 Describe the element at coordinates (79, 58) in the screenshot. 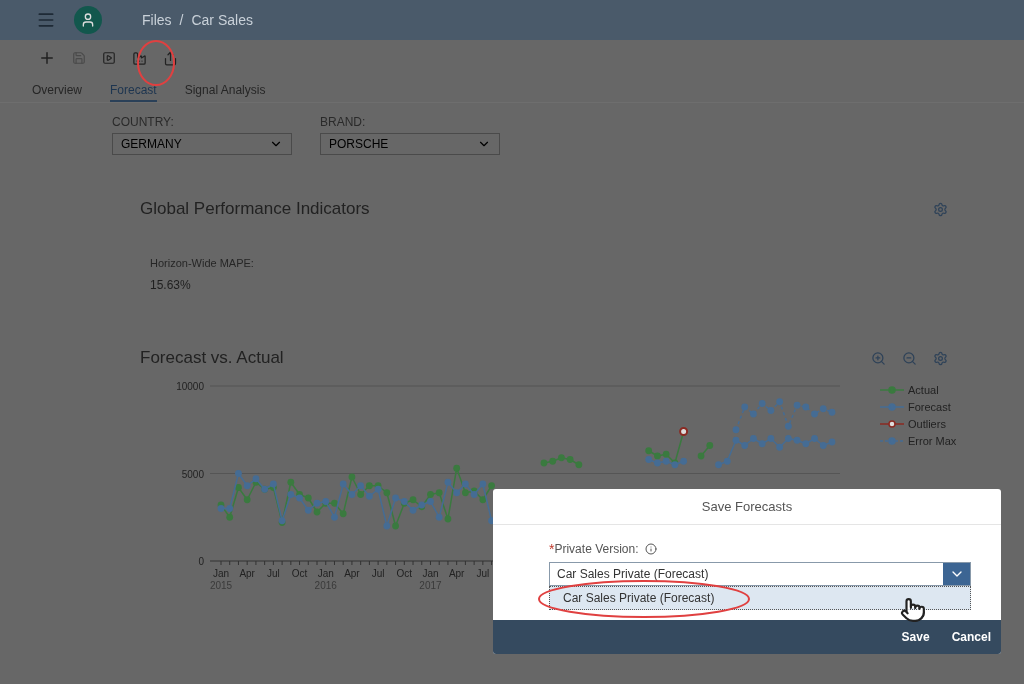

I see `save-icon` at that location.